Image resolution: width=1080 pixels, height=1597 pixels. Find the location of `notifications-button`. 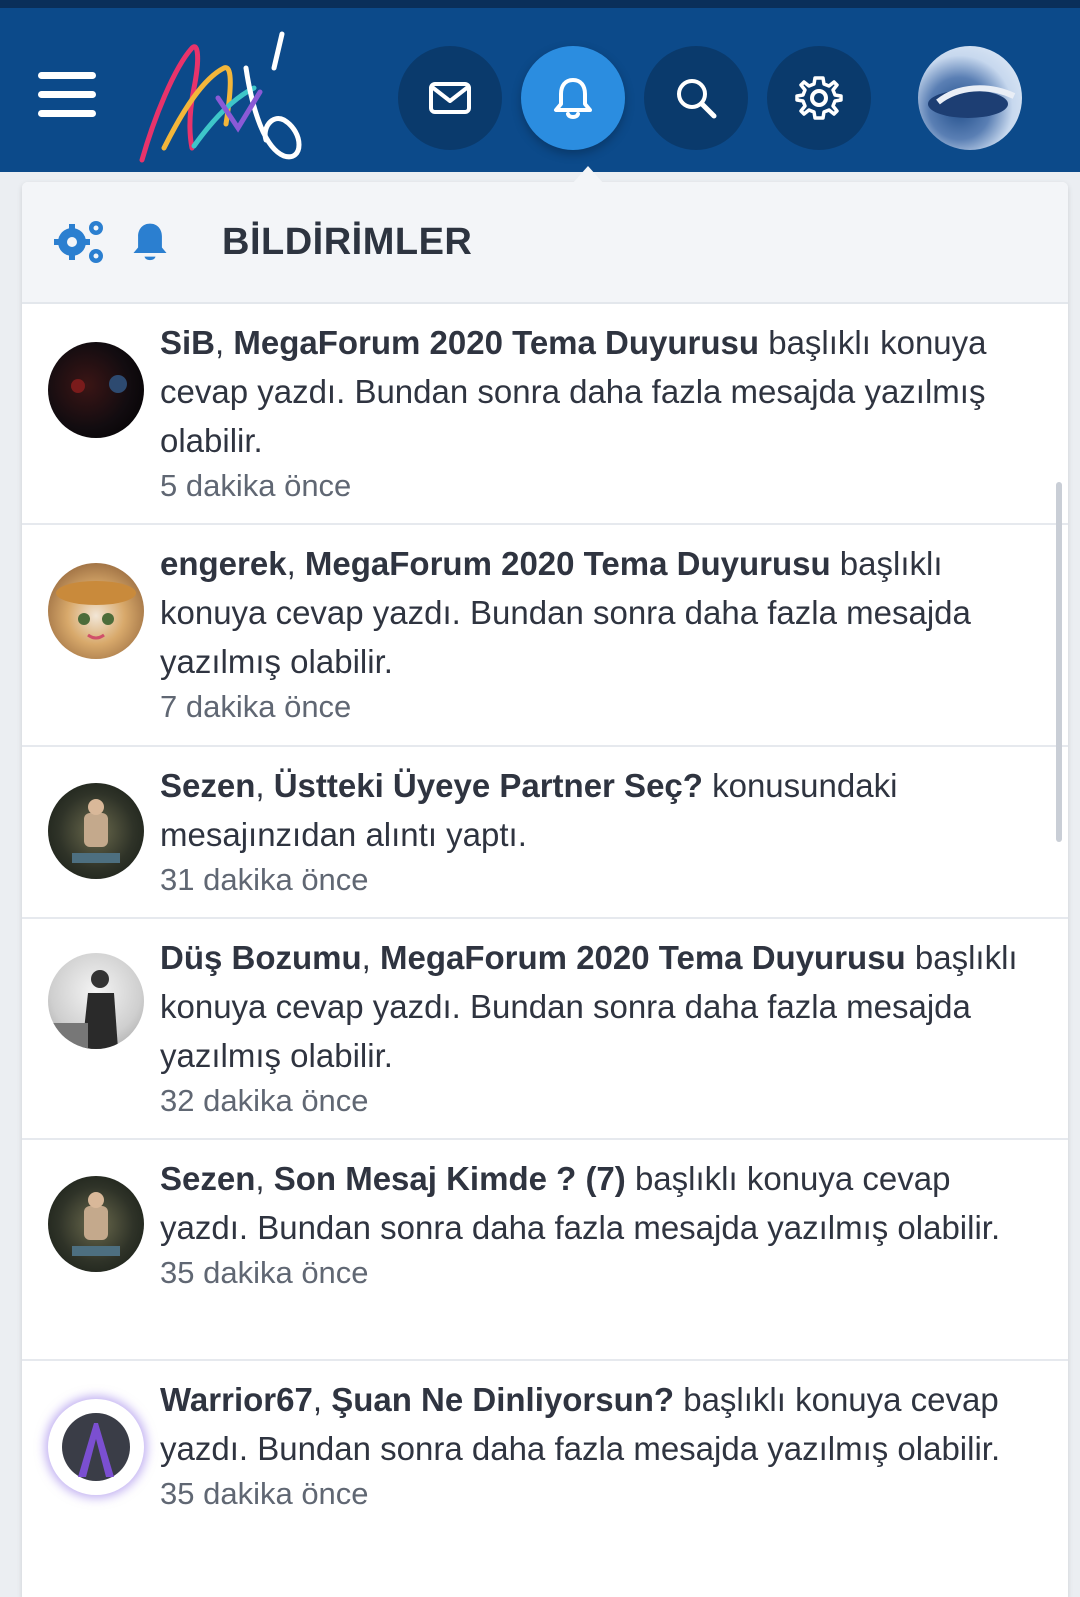

notifications-button is located at coordinates (573, 98).